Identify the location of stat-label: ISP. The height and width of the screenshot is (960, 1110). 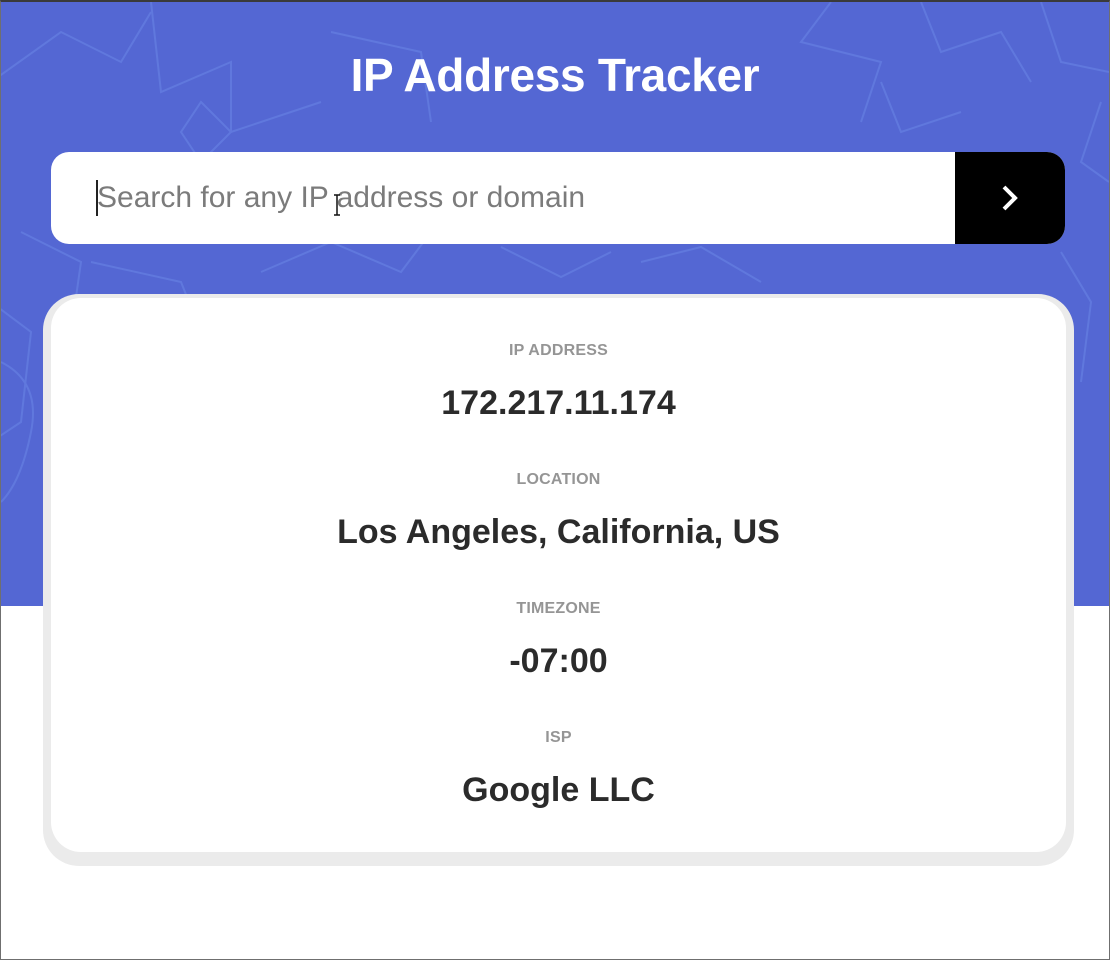
(558, 737).